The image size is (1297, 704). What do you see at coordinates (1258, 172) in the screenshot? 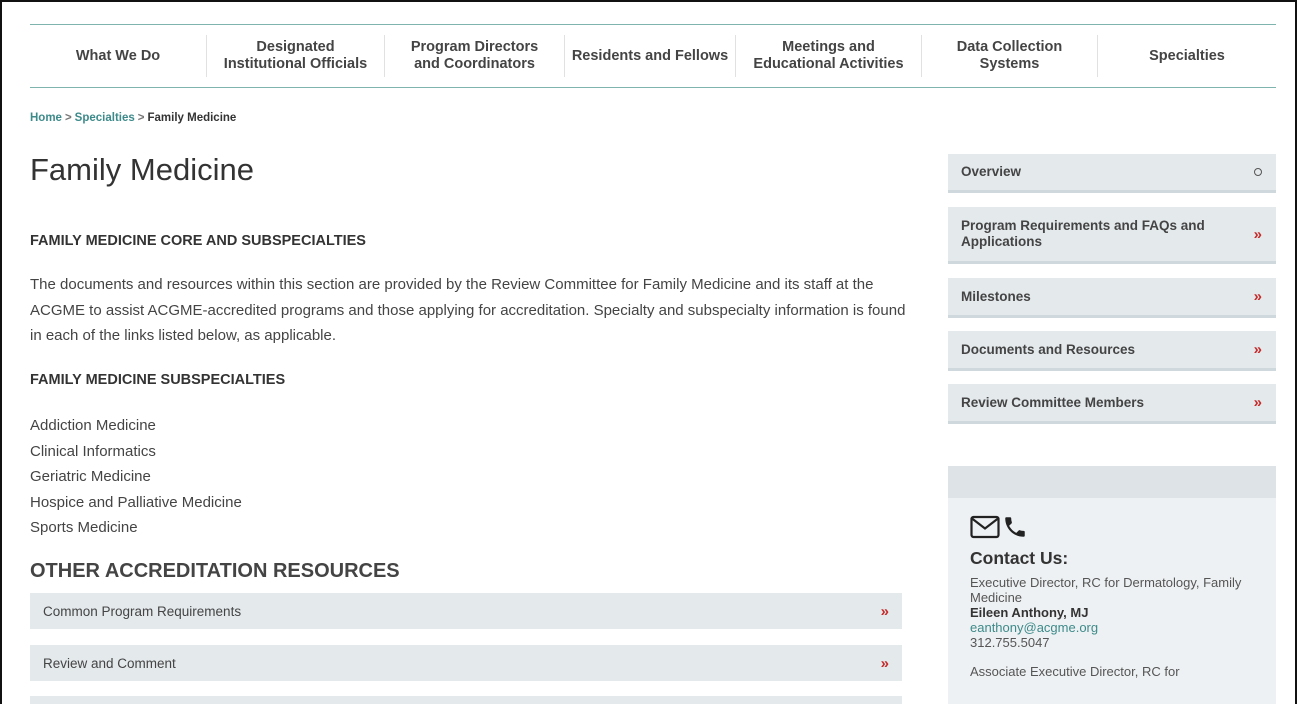
I see `circle-icon` at bounding box center [1258, 172].